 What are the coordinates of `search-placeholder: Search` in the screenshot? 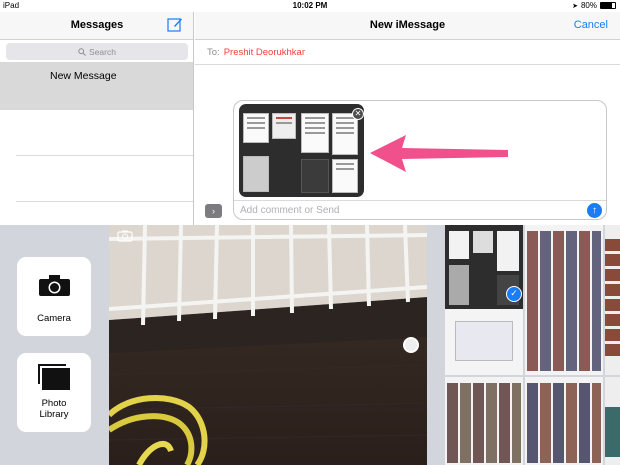 It's located at (102, 51).